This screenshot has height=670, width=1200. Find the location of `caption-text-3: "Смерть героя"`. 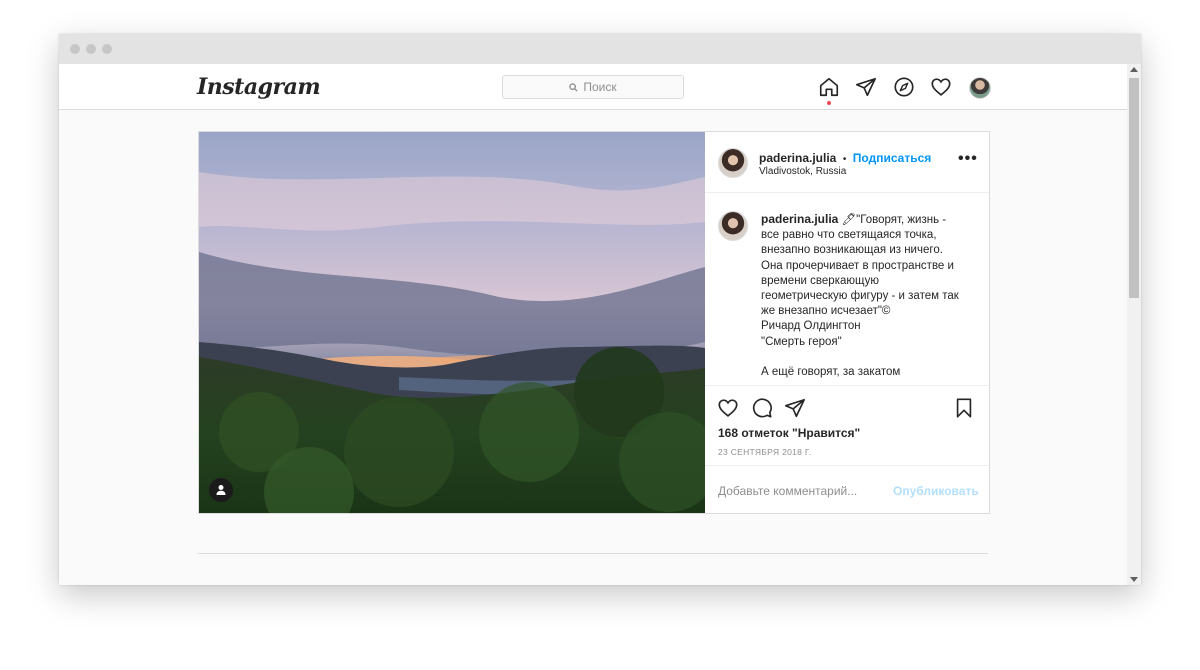

caption-text-3: "Смерть героя" is located at coordinates (801, 341).